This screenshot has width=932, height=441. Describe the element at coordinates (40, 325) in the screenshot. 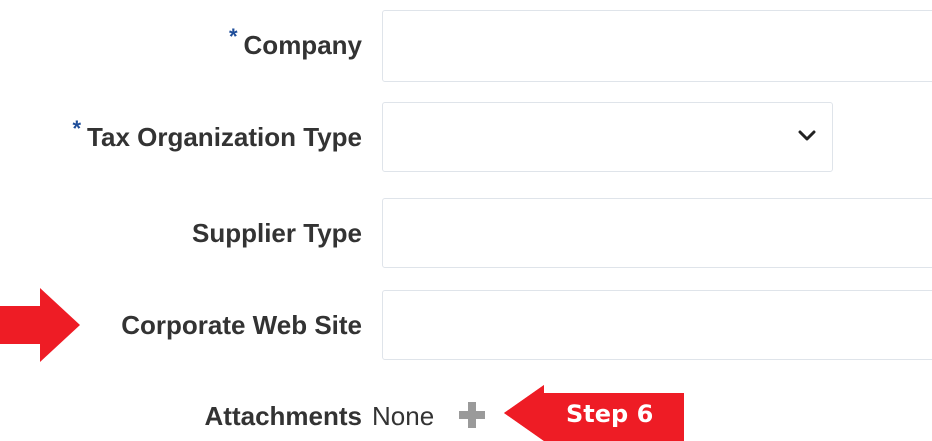

I see `arrow-right-icon` at that location.